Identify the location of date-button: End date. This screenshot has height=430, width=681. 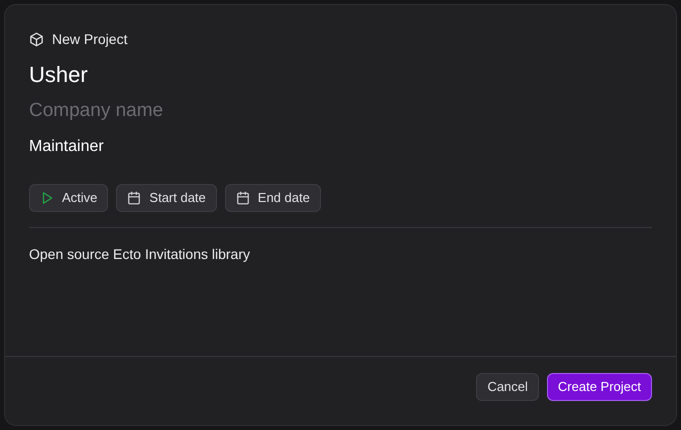
(272, 198).